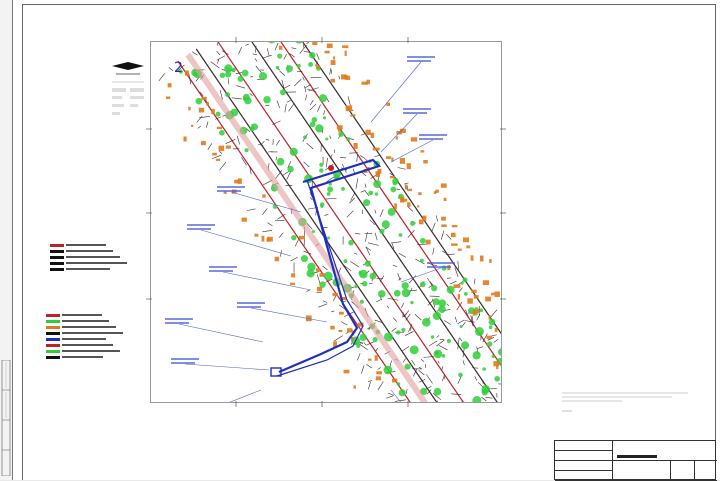 This screenshot has width=720, height=481. I want to click on general-notes, so click(626, 401).